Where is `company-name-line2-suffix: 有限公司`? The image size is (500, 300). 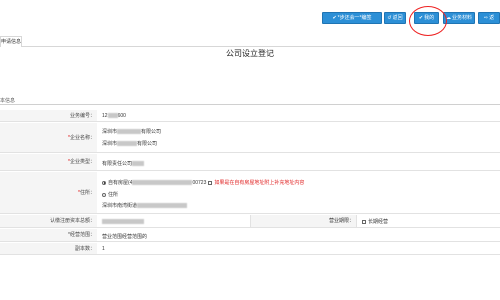 company-name-line2-suffix: 有限公司 is located at coordinates (147, 144).